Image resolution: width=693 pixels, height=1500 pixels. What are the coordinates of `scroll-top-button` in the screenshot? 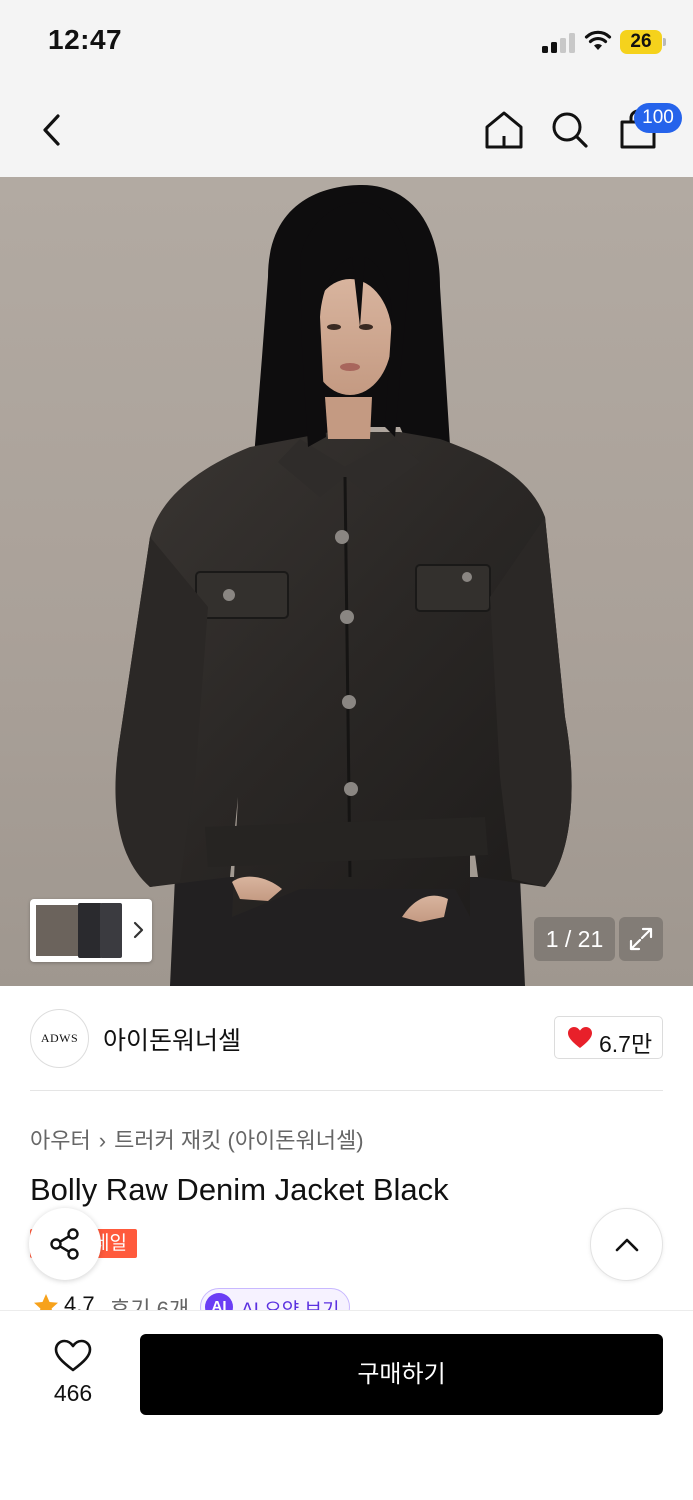 It's located at (626, 1244).